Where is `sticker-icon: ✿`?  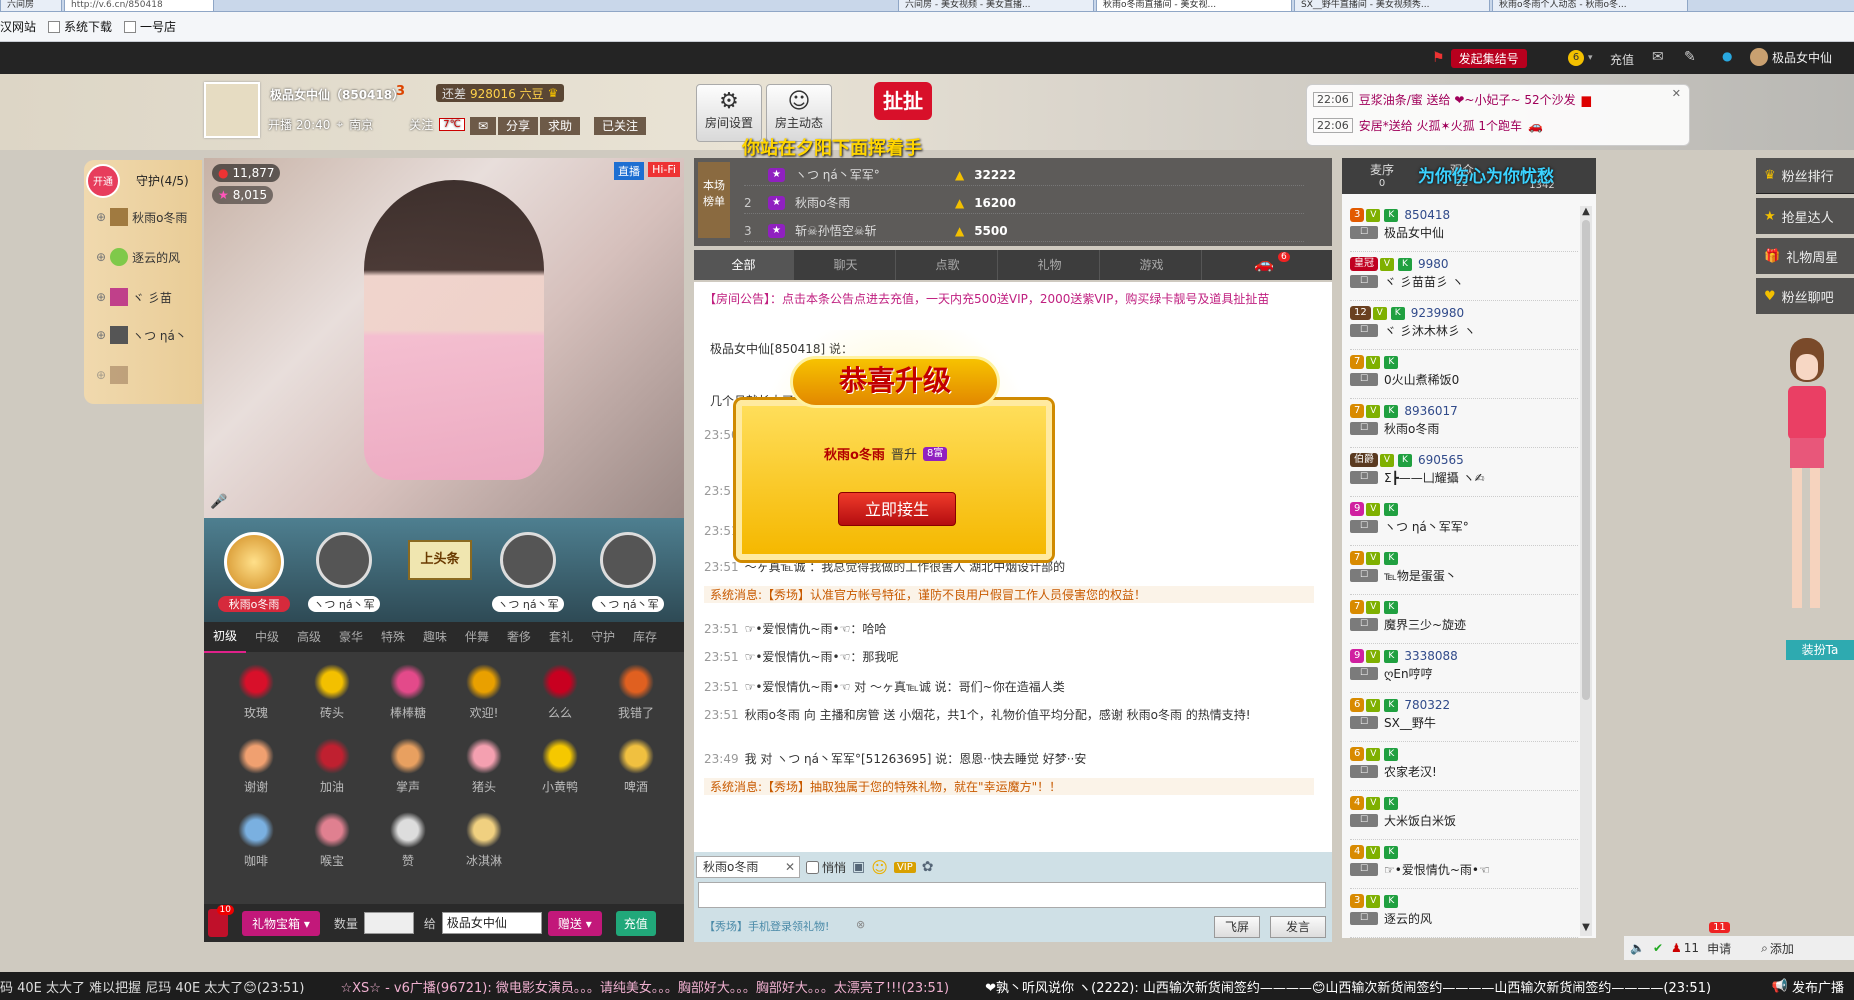
sticker-icon: ✿ is located at coordinates (928, 867).